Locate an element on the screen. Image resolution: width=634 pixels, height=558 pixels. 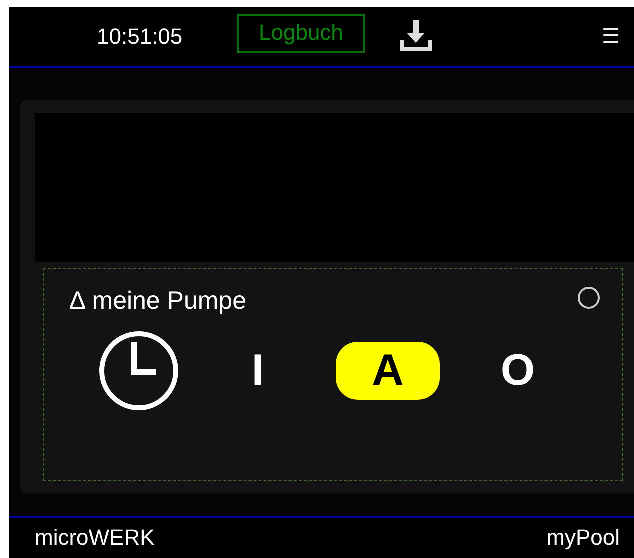
download-icon is located at coordinates (416, 35).